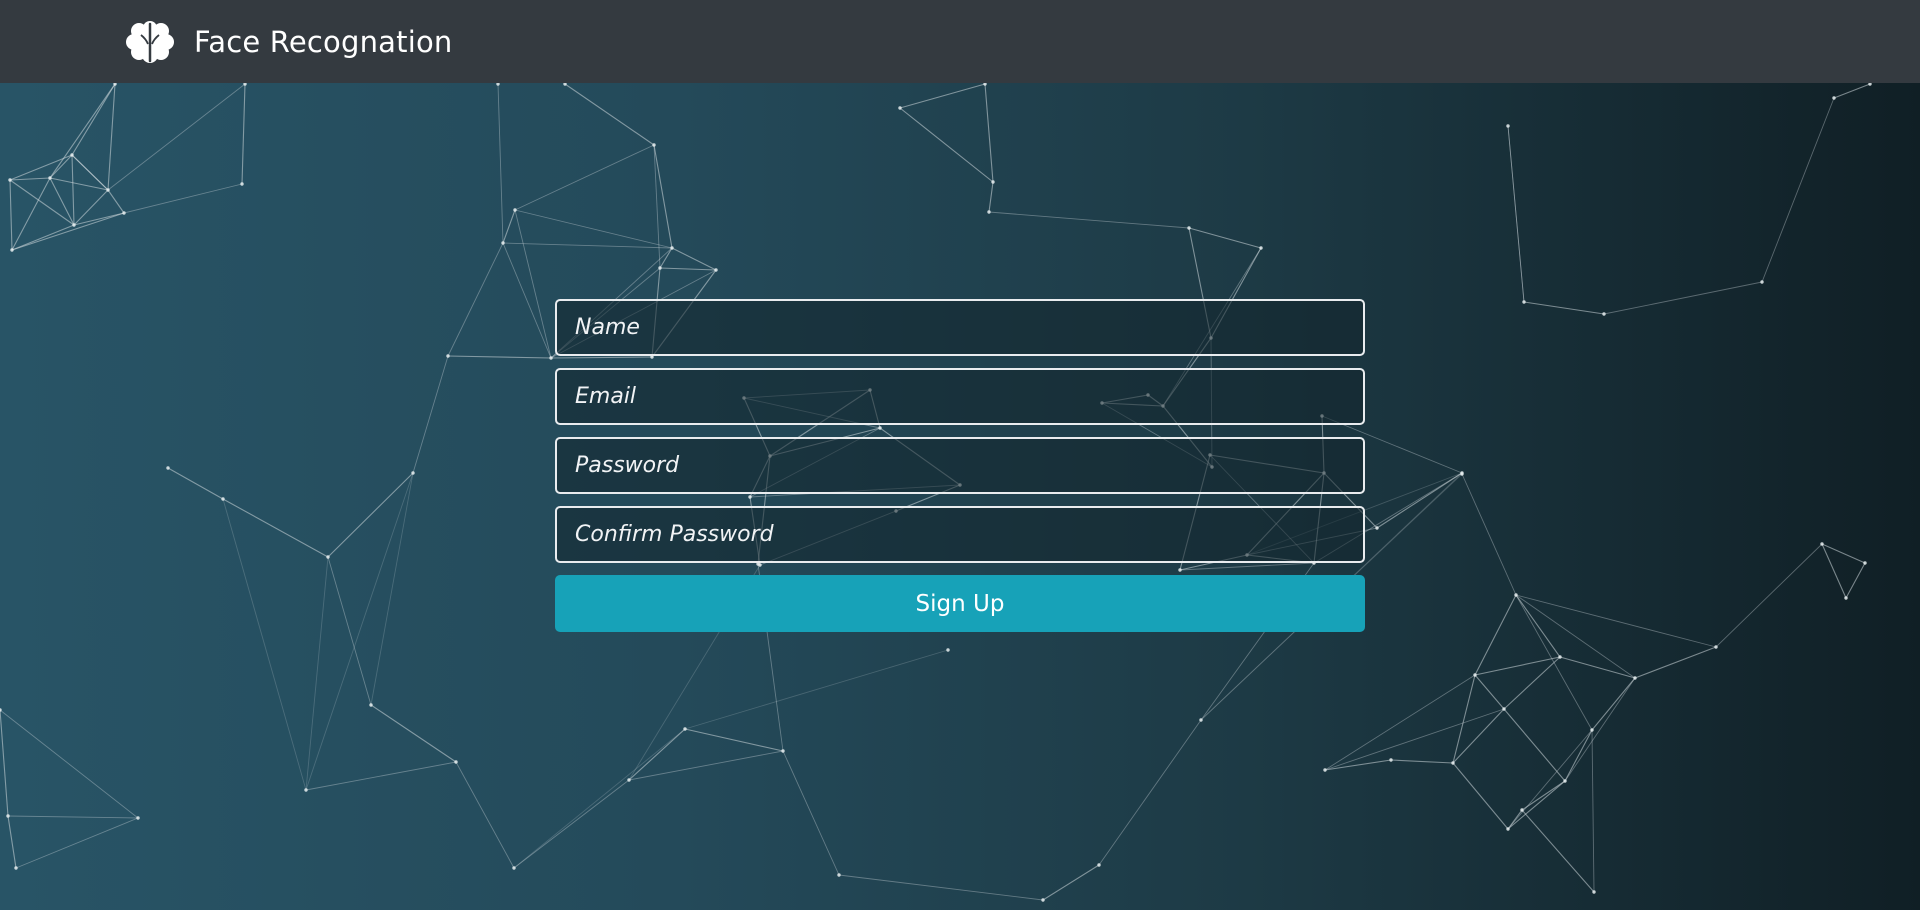 This screenshot has width=1920, height=910. I want to click on brain-icon, so click(150, 42).